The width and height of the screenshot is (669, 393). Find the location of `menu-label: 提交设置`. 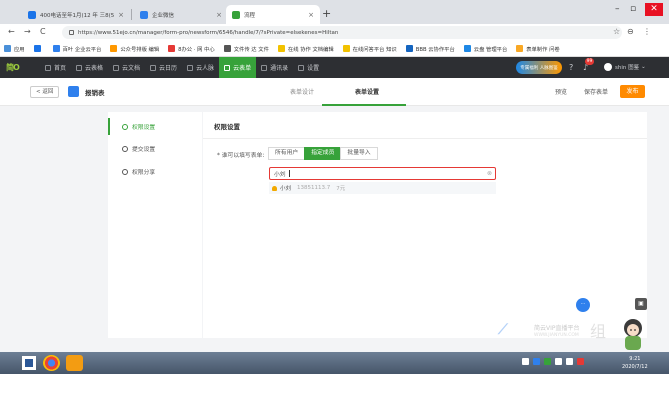

menu-label: 提交设置 is located at coordinates (144, 150).